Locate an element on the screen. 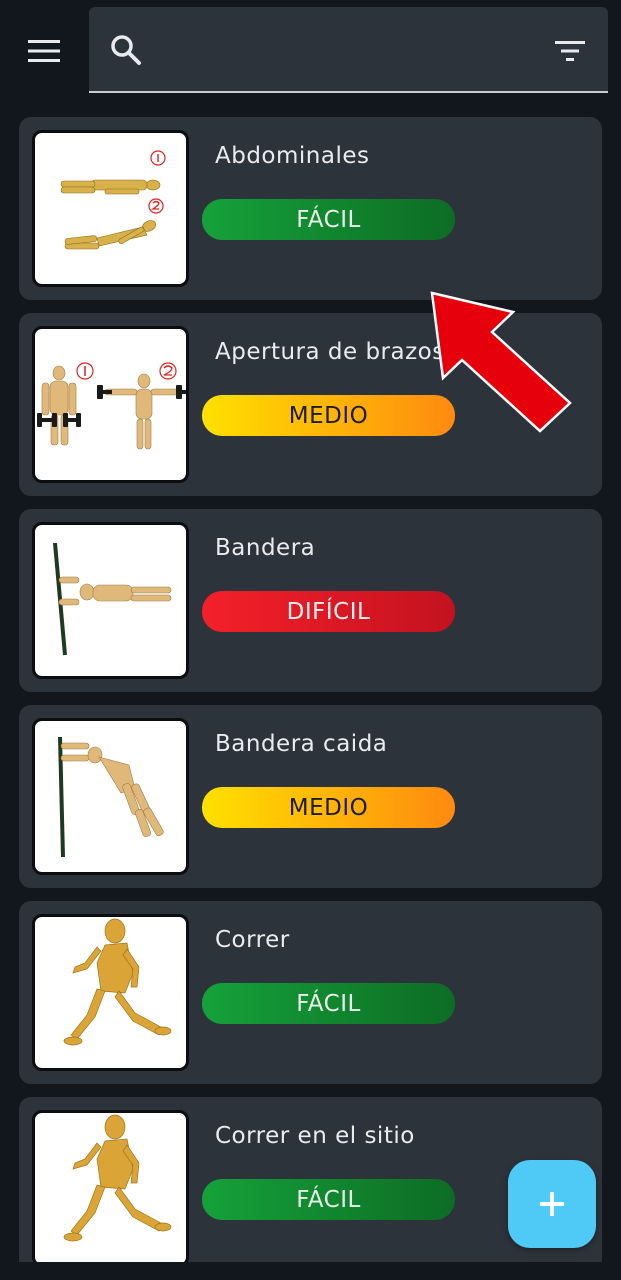 The width and height of the screenshot is (621, 1280). search-icon is located at coordinates (126, 50).